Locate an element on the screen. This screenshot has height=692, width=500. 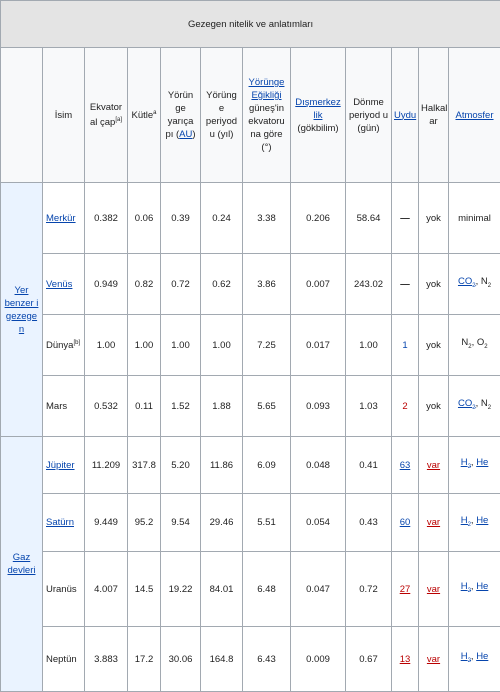
header-eccentricity: Dışmerkez lik (gökbilim) is located at coordinates (318, 115).